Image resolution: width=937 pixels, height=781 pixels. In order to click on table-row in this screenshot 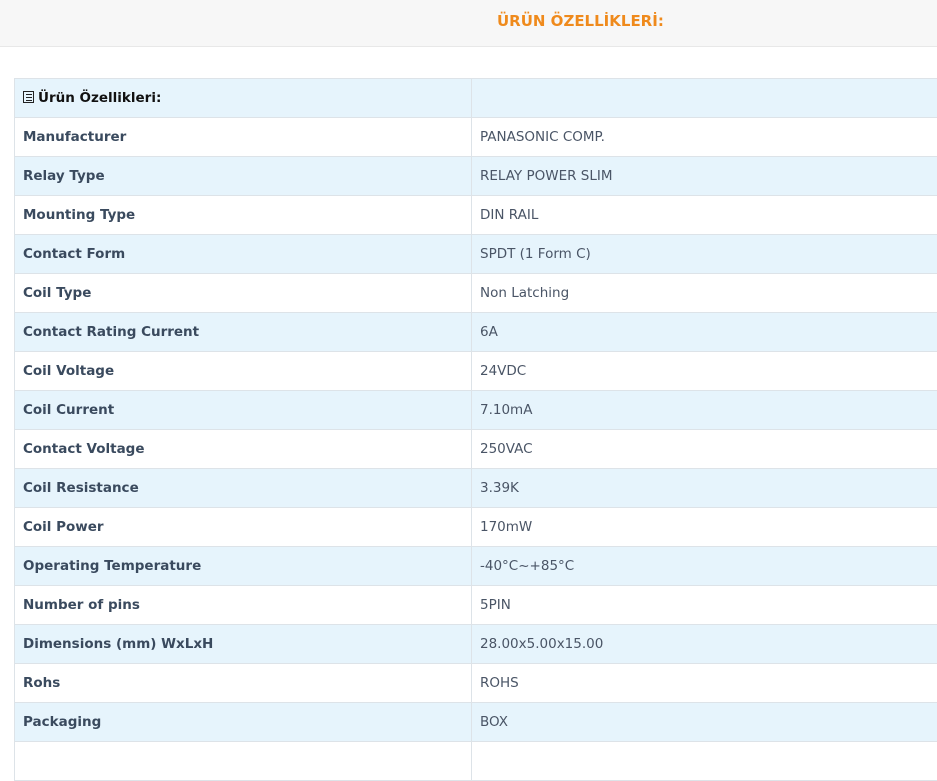, I will do `click(476, 761)`.